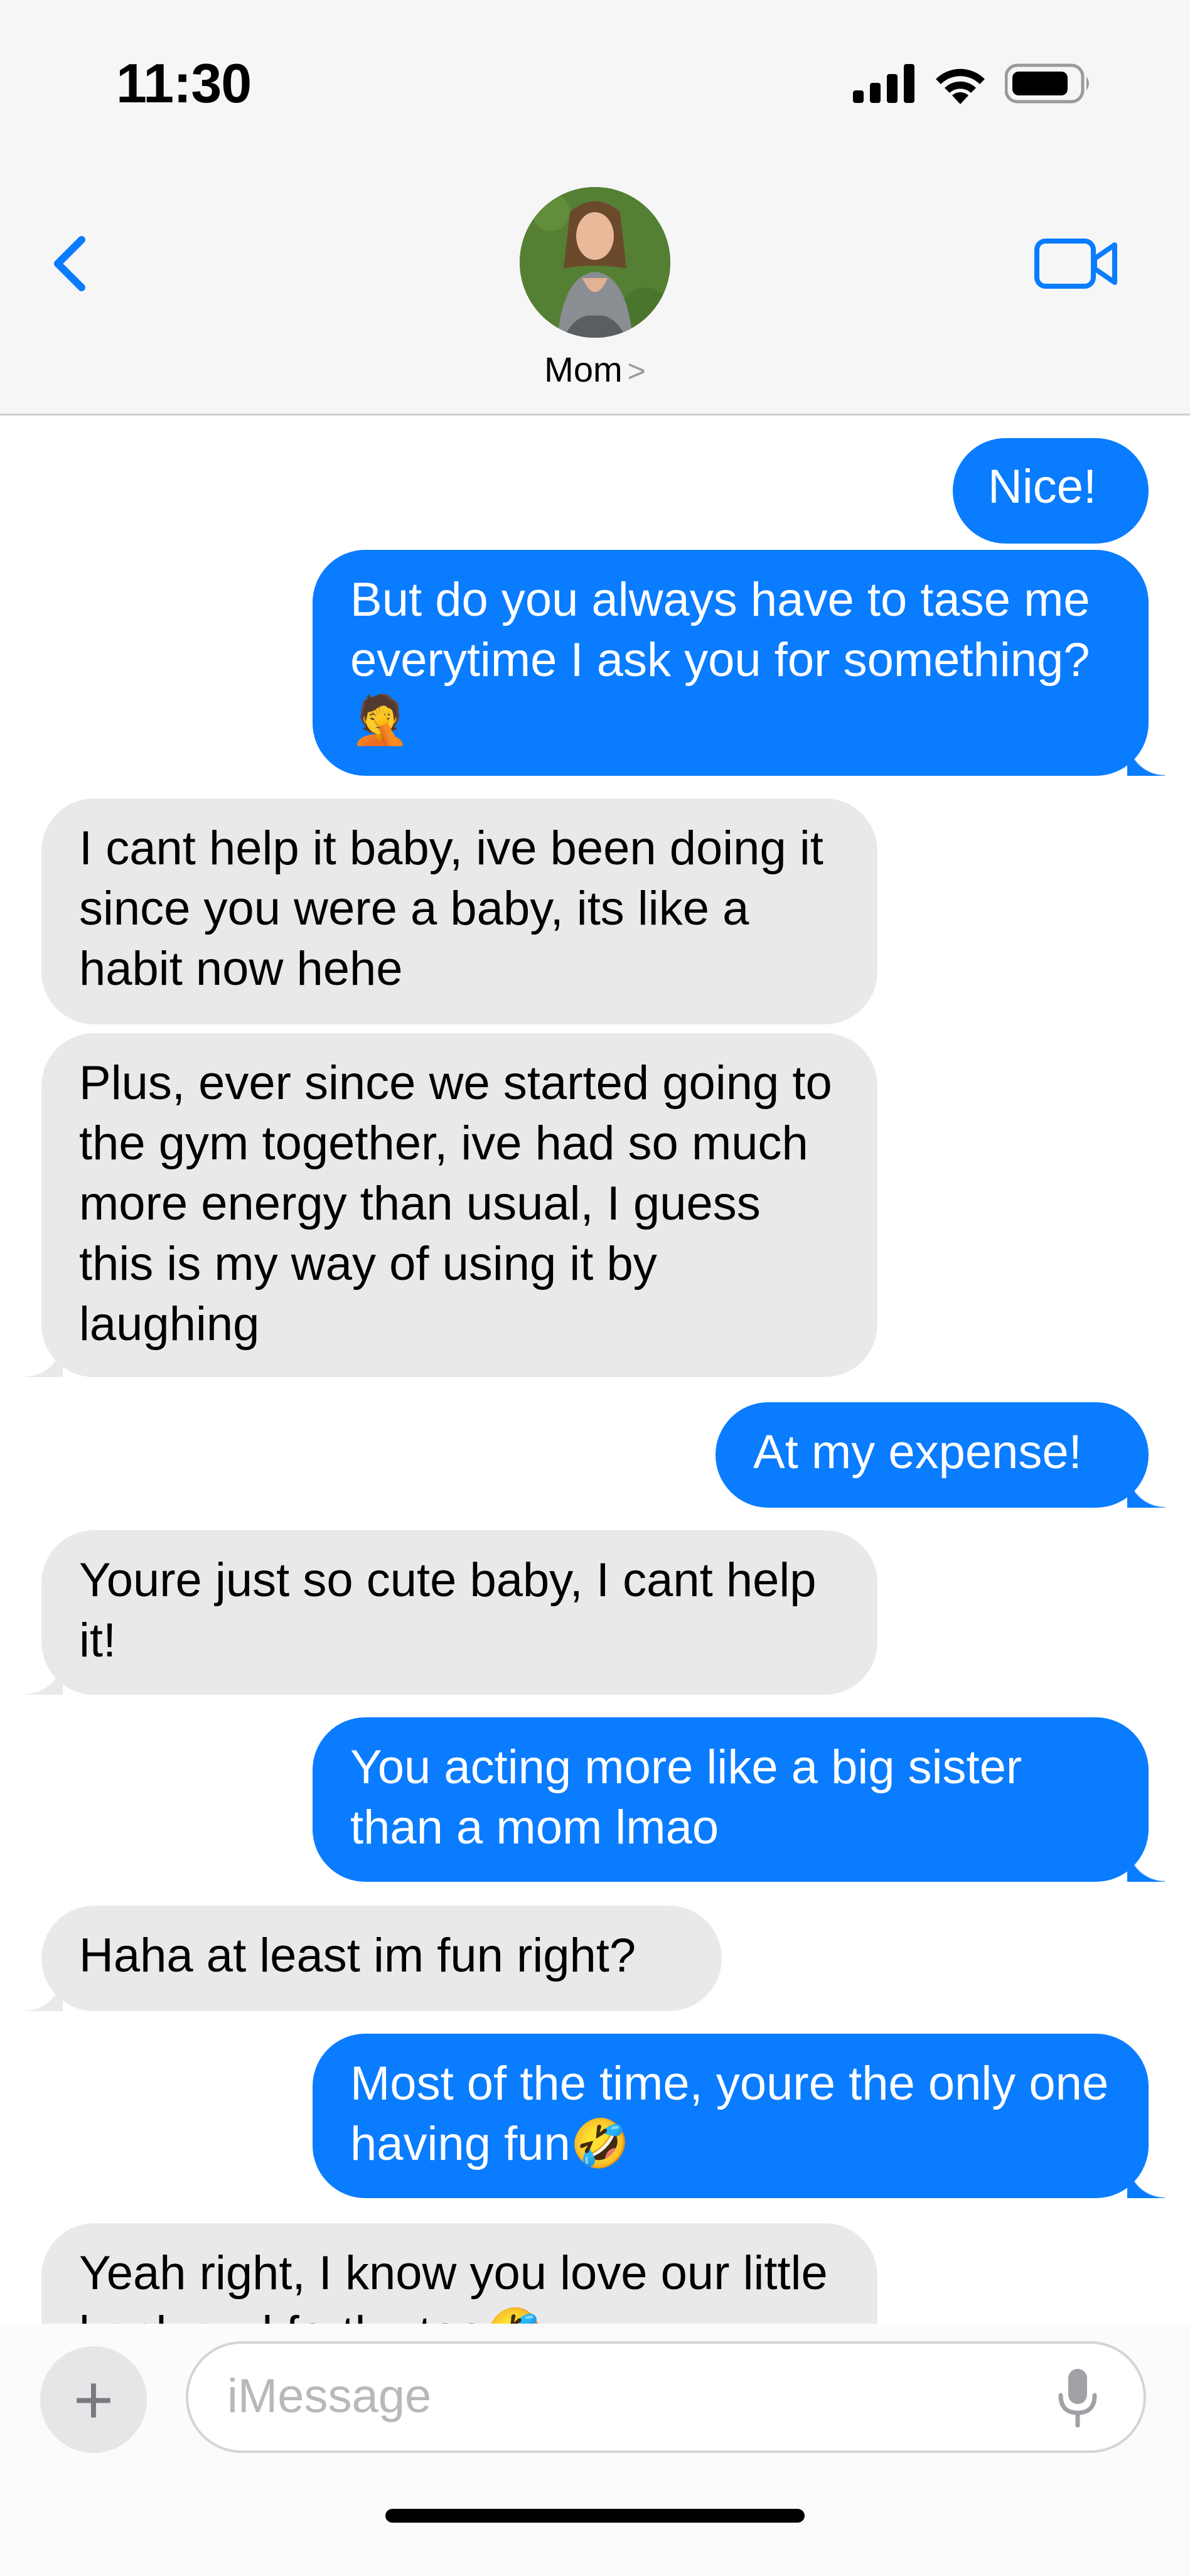 This screenshot has height=2576, width=1190. Describe the element at coordinates (357, 1955) in the screenshot. I see `message-text: Haha at least im fun right?` at that location.